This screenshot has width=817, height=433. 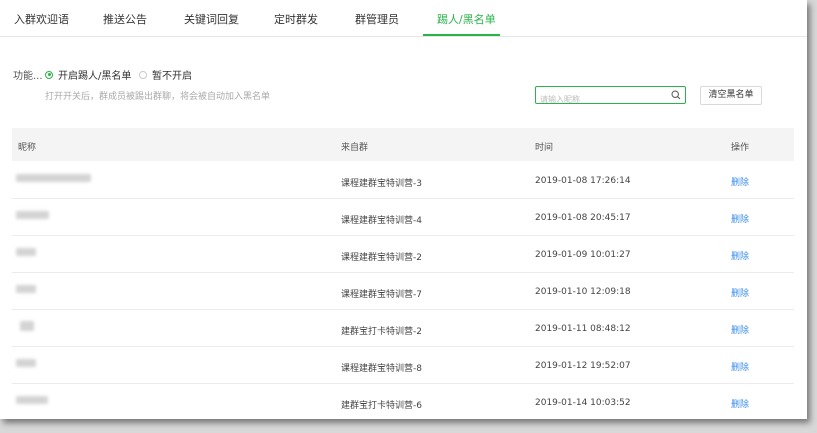 I want to click on column-header-nickname: 昵称, so click(x=27, y=148).